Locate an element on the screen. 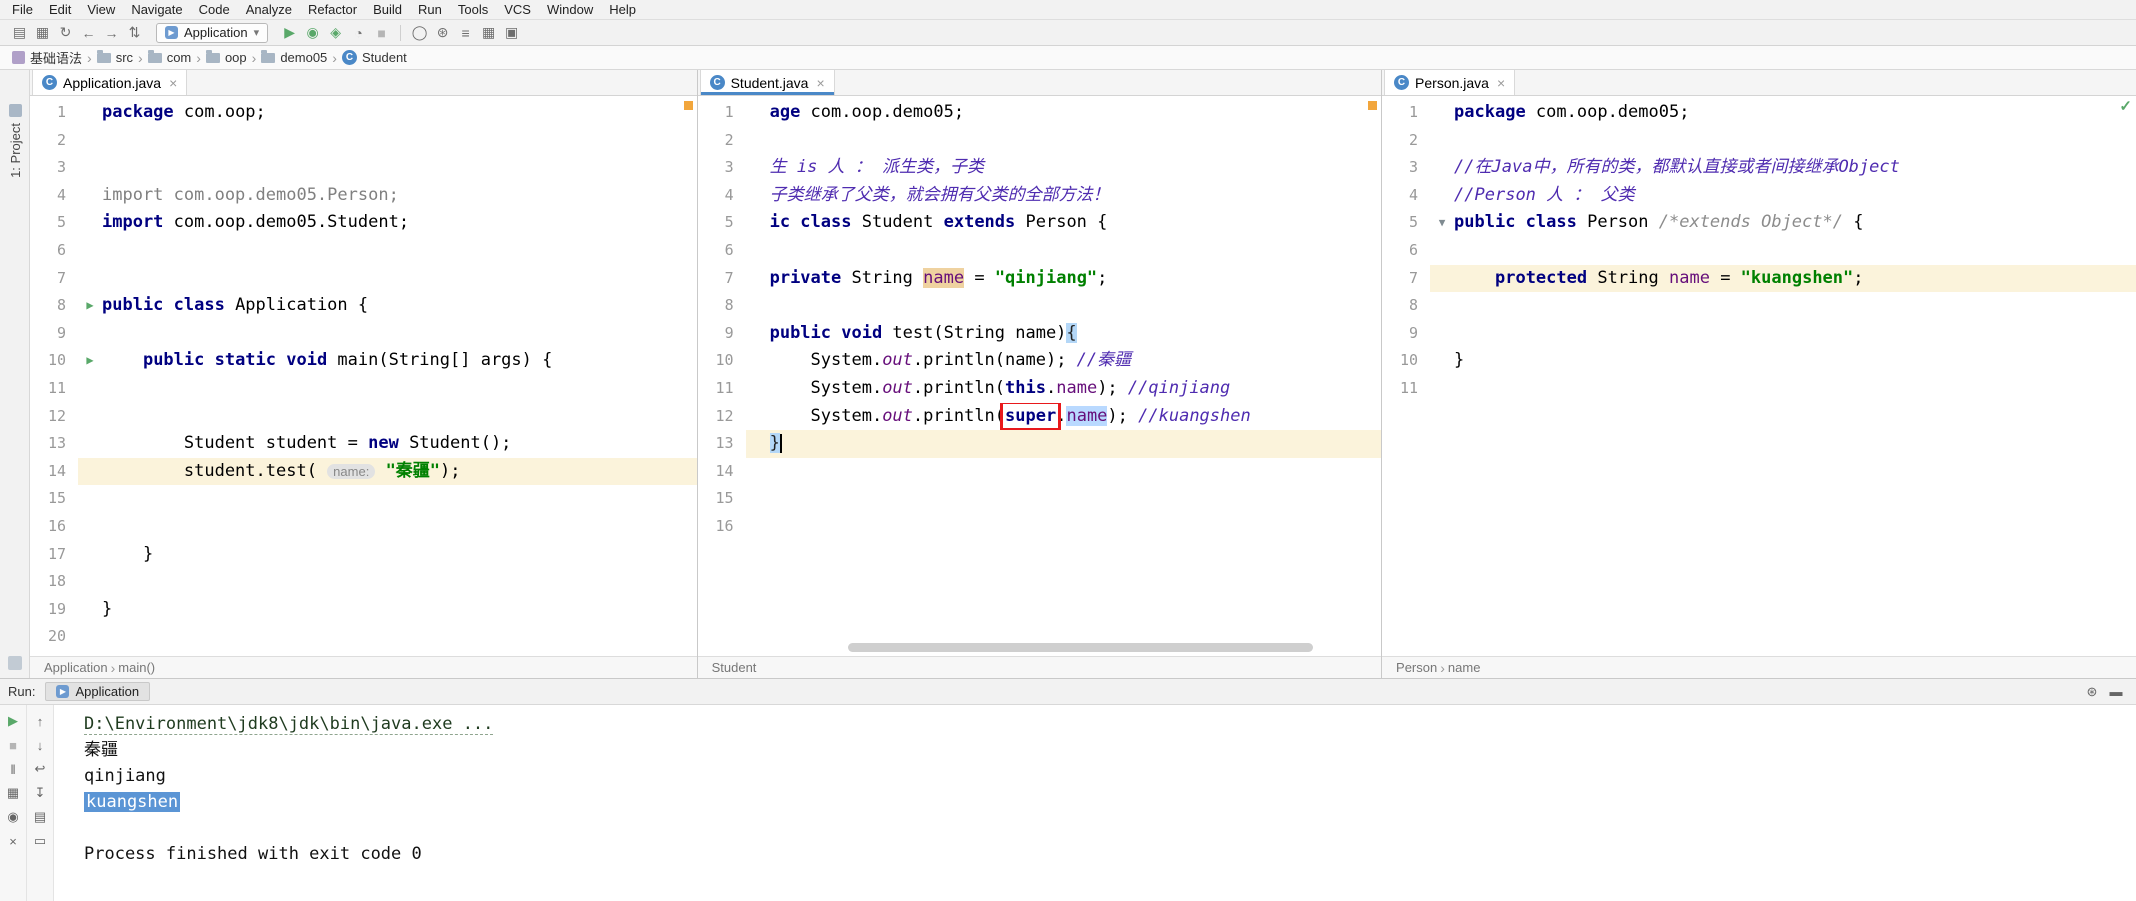  line-number: 15 is located at coordinates (722, 499).